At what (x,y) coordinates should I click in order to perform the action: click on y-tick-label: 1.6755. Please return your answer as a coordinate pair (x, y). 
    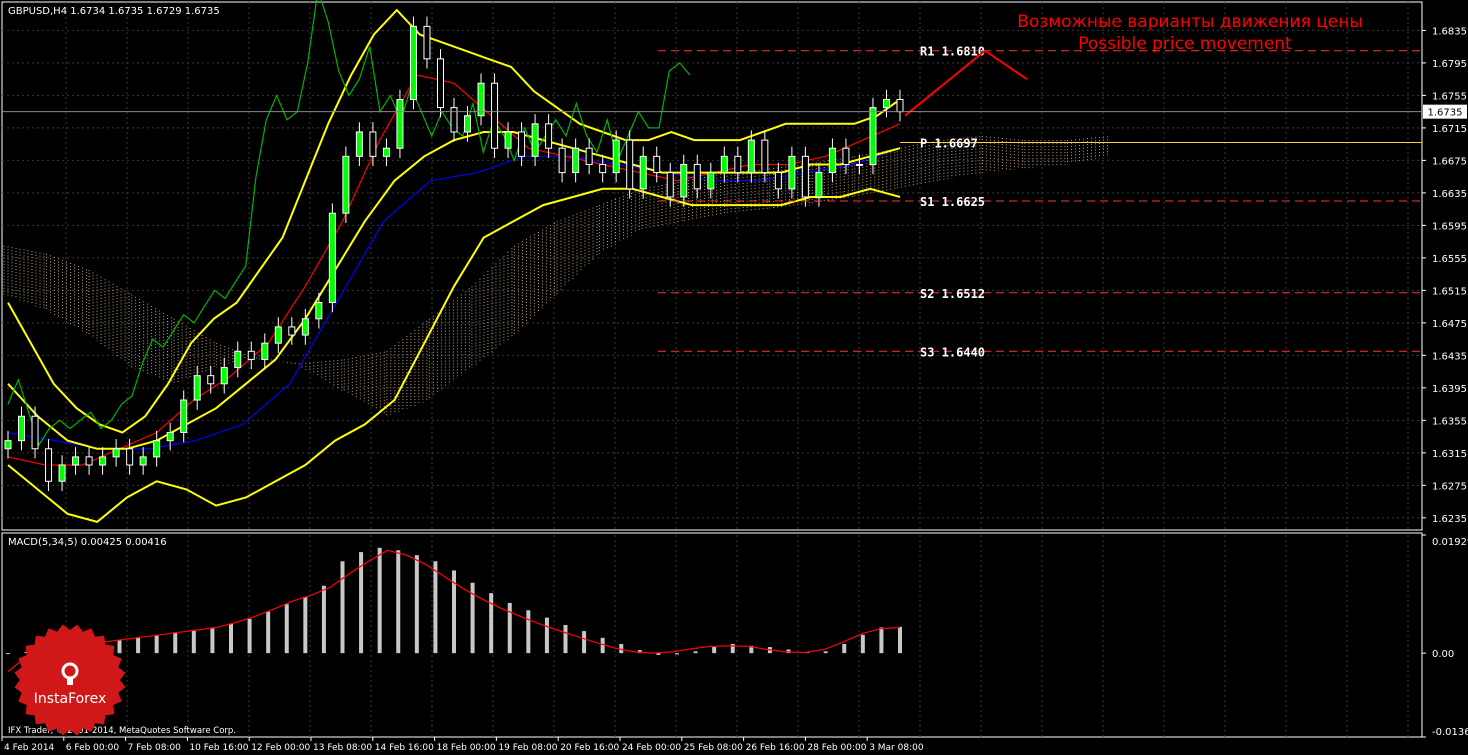
    Looking at the image, I should click on (1449, 96).